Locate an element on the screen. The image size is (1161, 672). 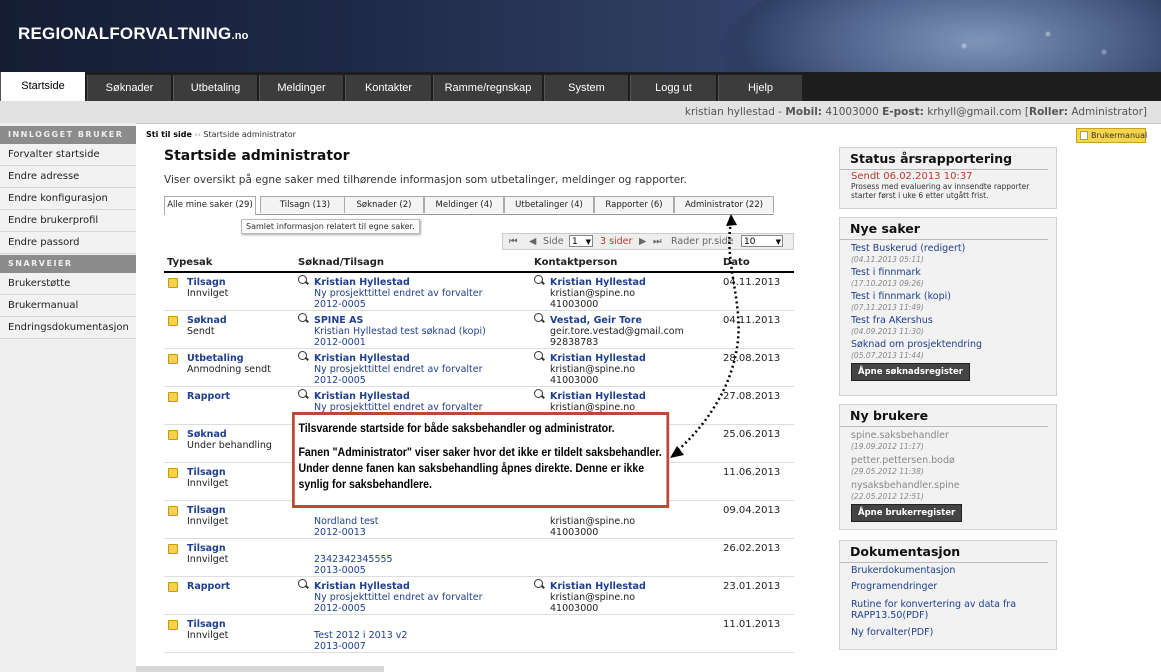
apne-soknadsregister-button: Åpne søknadsregister is located at coordinates (910, 372).